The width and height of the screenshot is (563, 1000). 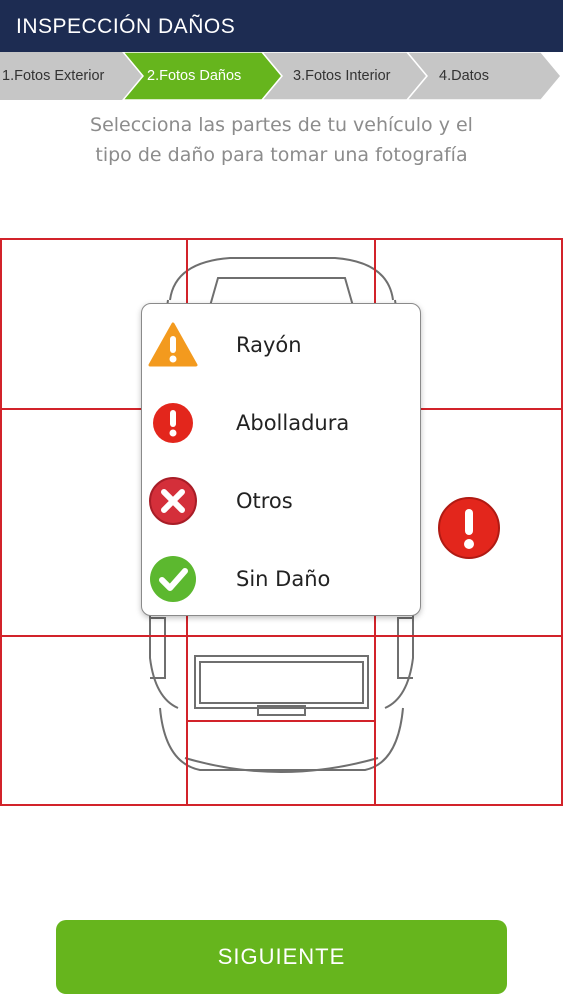 I want to click on siguiente-button: SIGUIENTE, so click(x=281, y=957).